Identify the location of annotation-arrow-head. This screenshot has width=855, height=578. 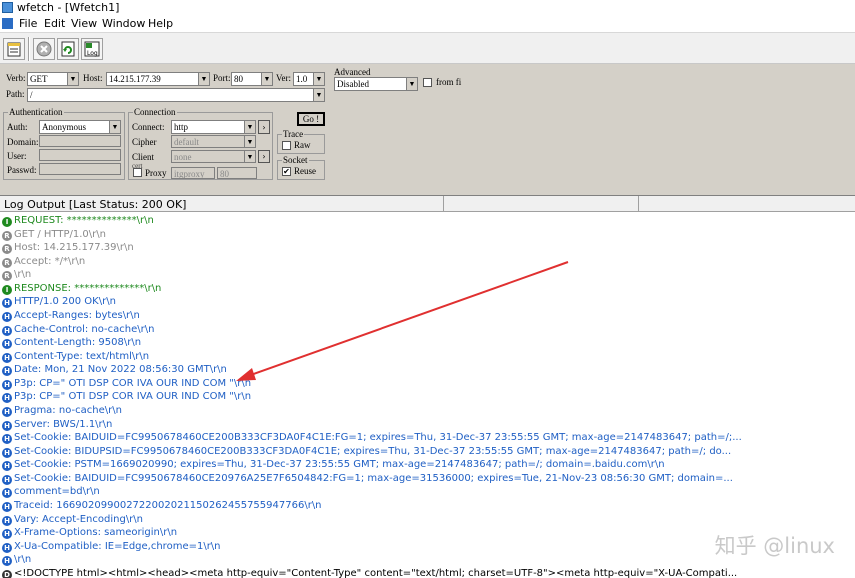
(246, 374).